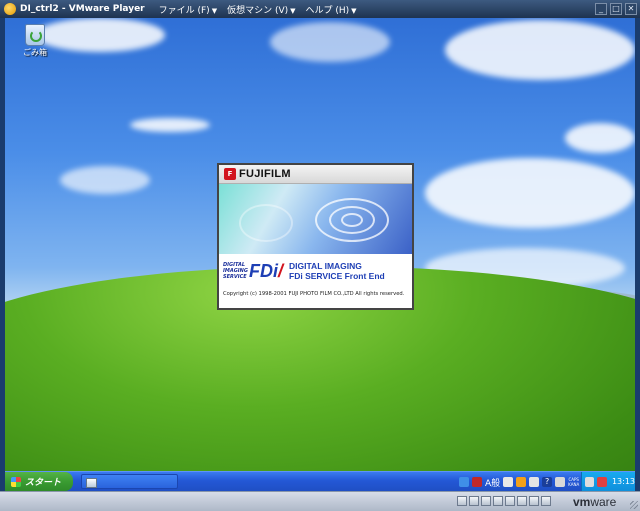 The width and height of the screenshot is (640, 511). What do you see at coordinates (315, 219) in the screenshot?
I see `splash-artwork` at bounding box center [315, 219].